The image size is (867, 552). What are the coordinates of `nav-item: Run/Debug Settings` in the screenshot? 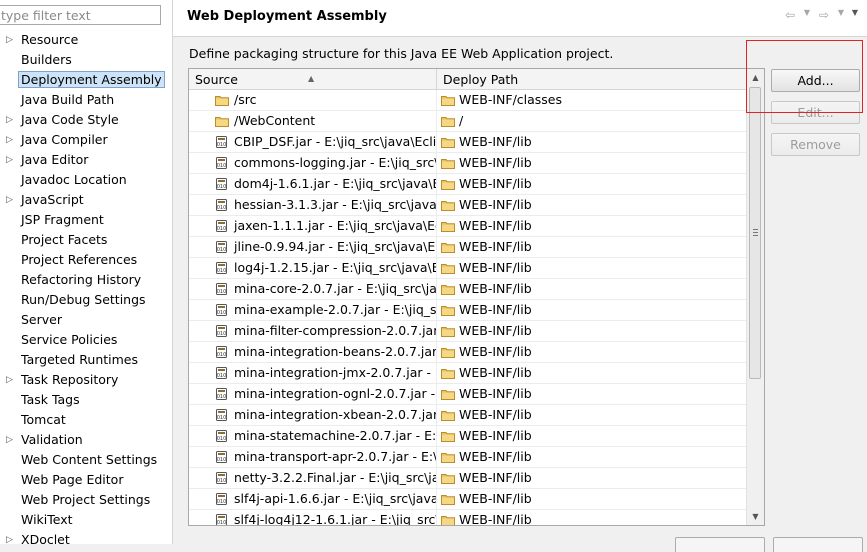 It's located at (86, 300).